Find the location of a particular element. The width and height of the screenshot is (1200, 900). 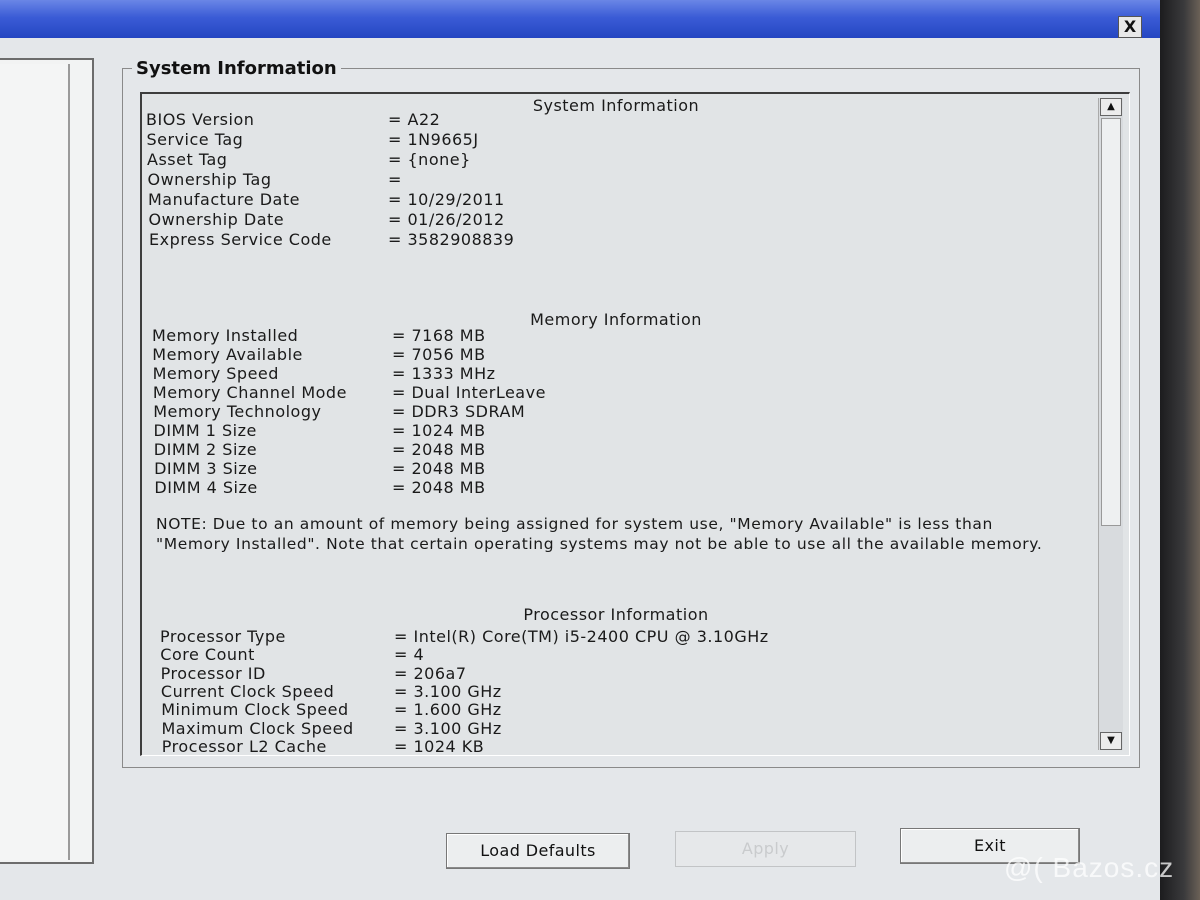

info-value: = 01/26/2012 is located at coordinates (446, 219).